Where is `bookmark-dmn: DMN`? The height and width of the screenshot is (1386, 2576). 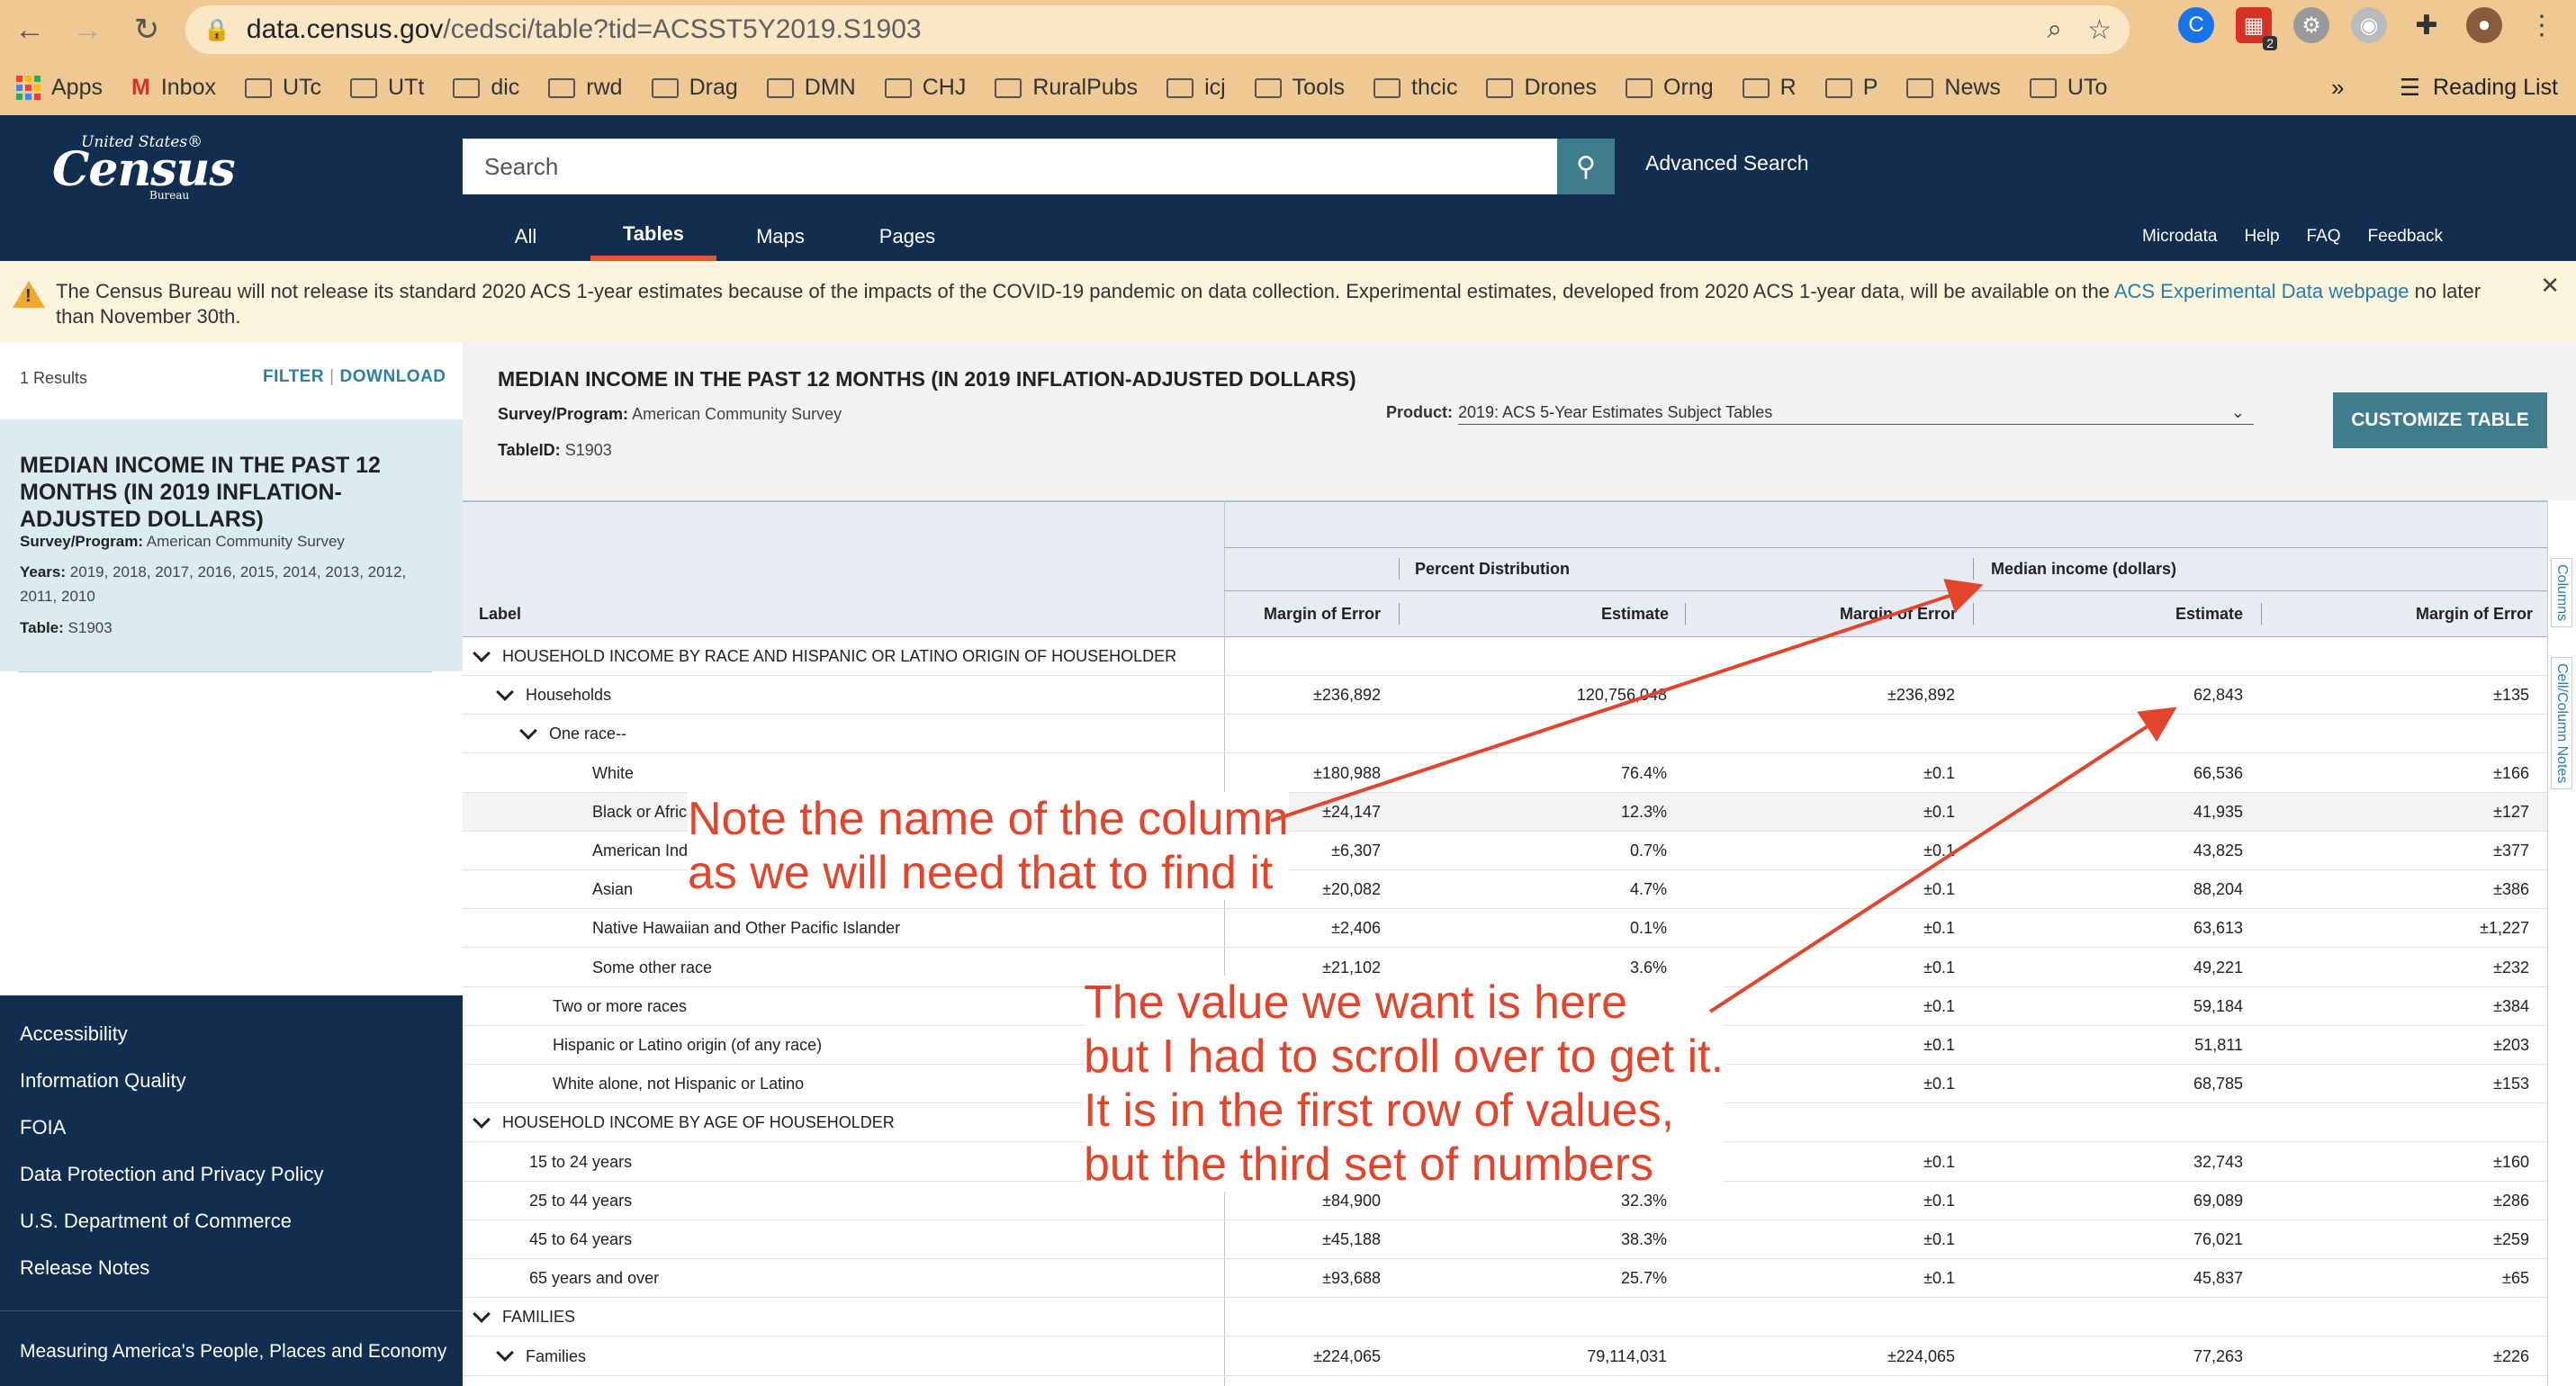
bookmark-dmn: DMN is located at coordinates (811, 88).